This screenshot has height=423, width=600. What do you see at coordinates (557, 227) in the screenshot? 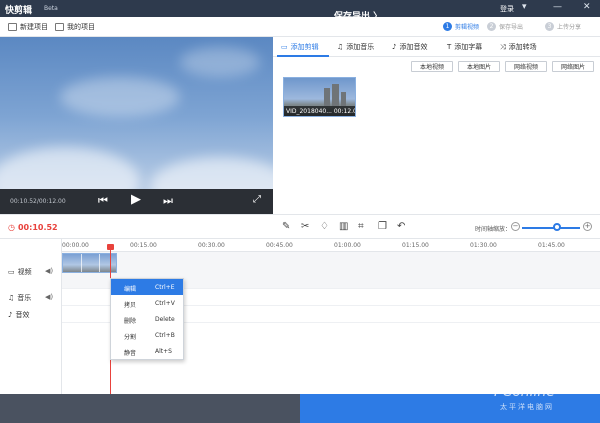
I see `zoom-slider-handle` at bounding box center [557, 227].